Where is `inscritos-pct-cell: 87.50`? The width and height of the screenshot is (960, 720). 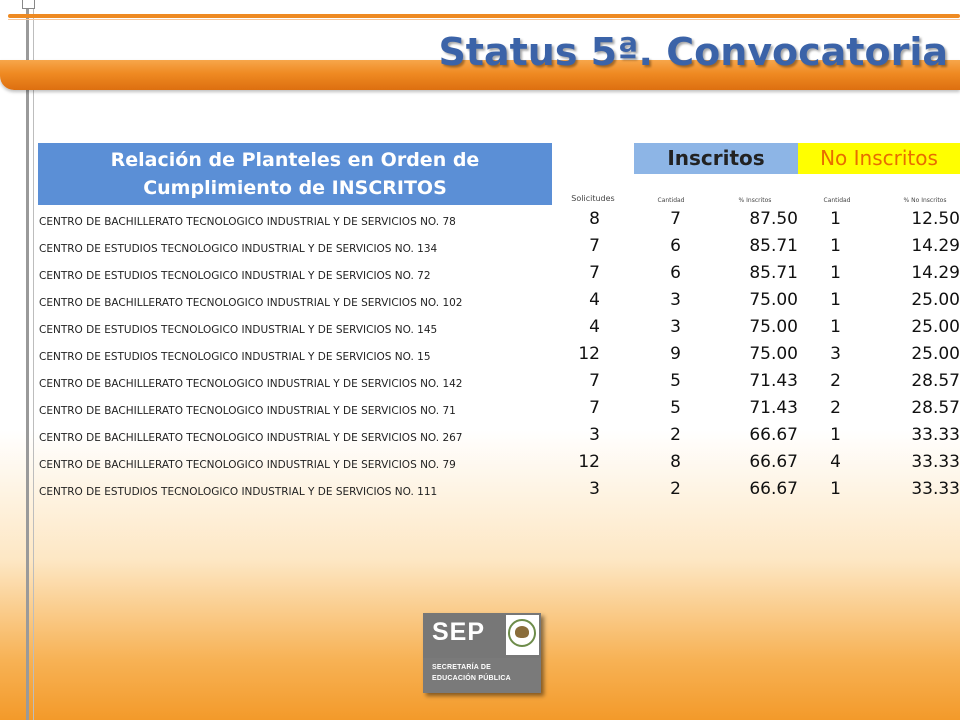
inscritos-pct-cell: 87.50 is located at coordinates (773, 219).